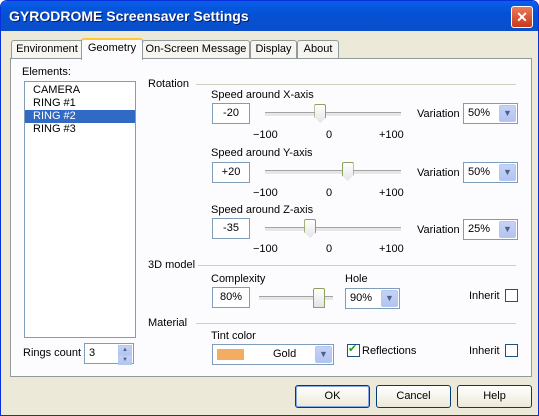  I want to click on material-group-label: Material, so click(168, 323).